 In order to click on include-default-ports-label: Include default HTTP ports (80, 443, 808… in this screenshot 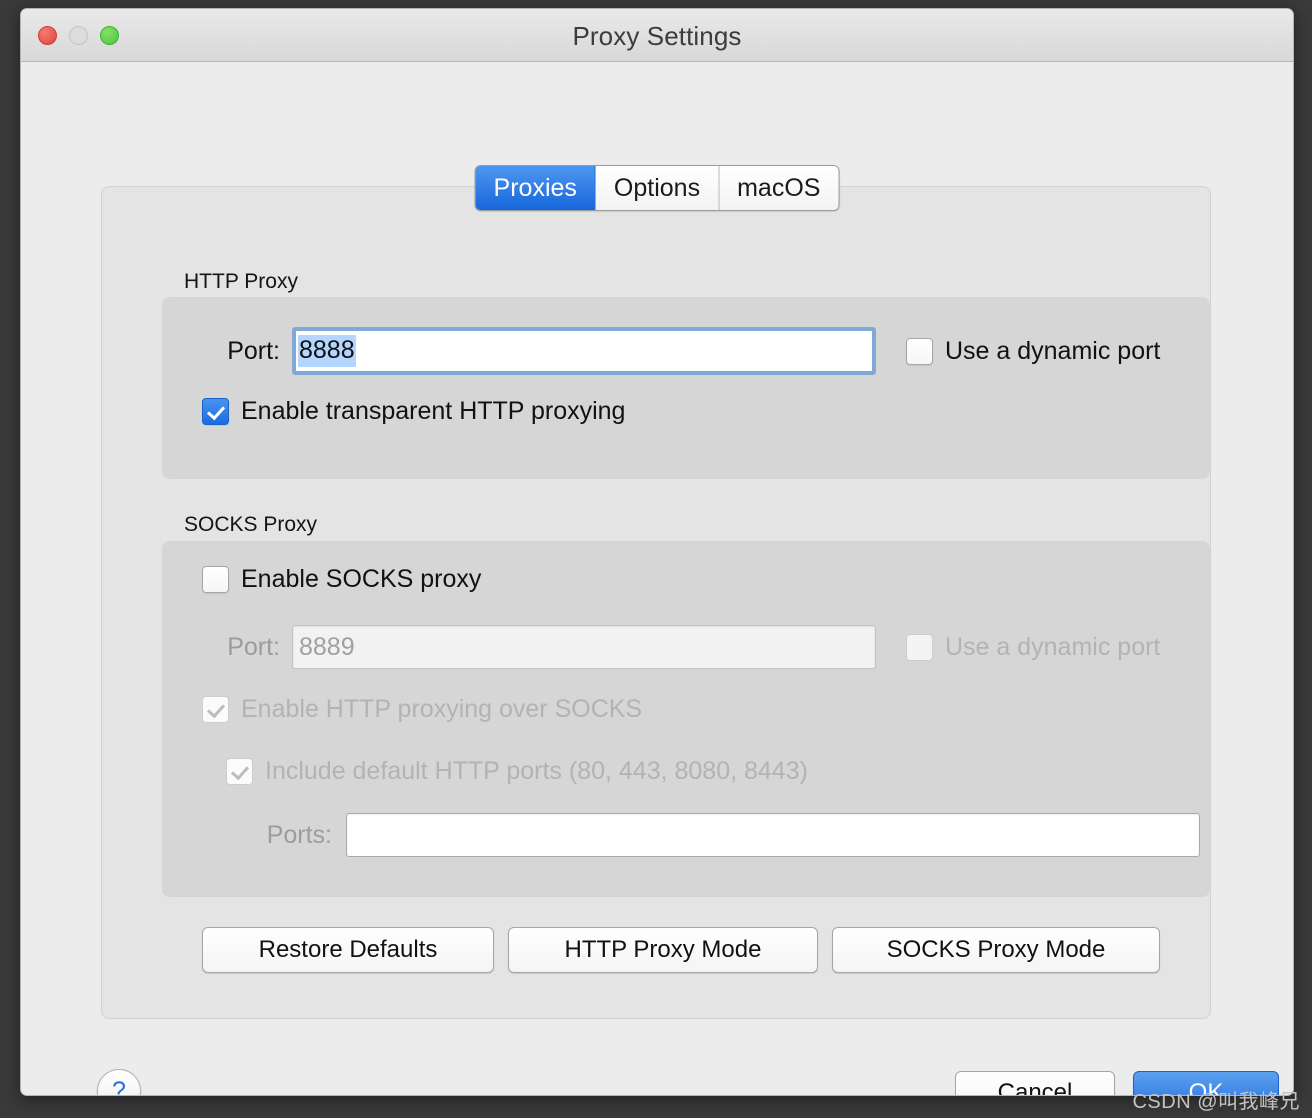, I will do `click(536, 771)`.